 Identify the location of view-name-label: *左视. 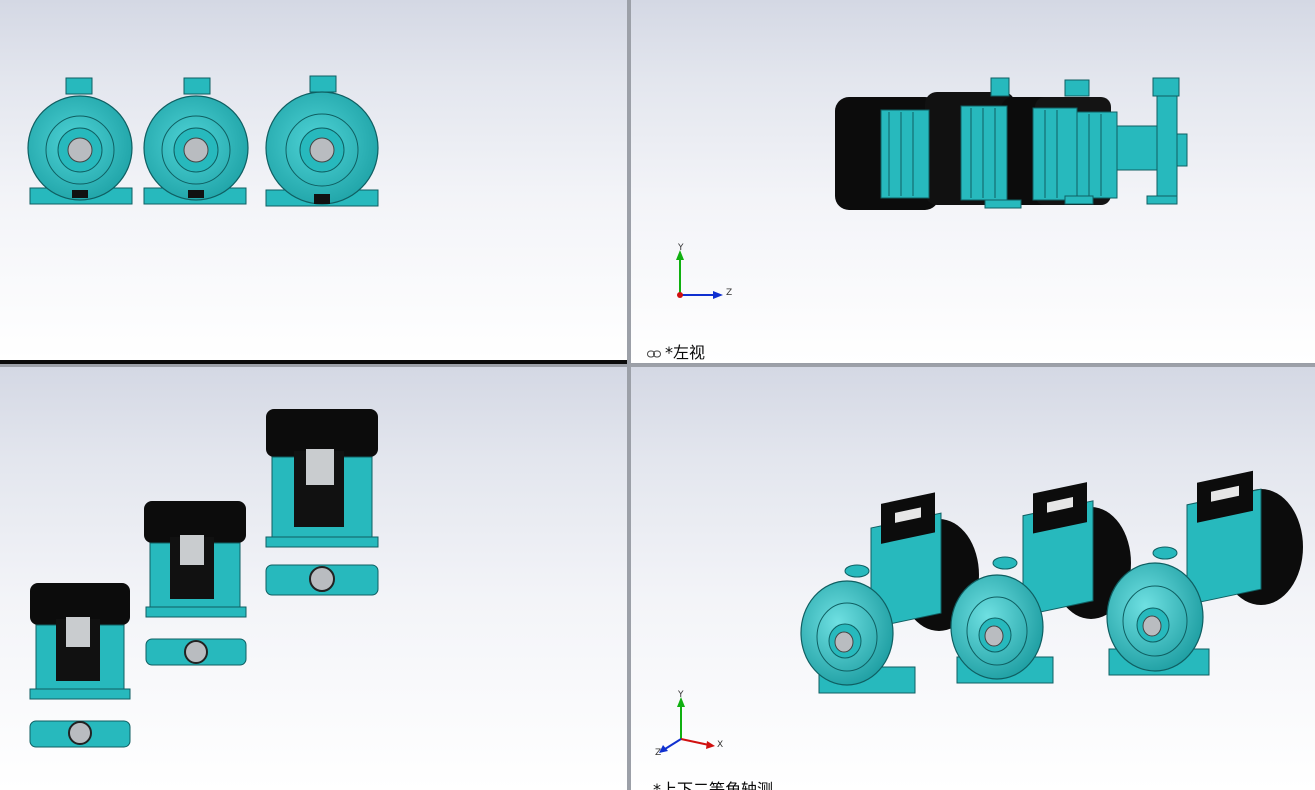
(676, 353).